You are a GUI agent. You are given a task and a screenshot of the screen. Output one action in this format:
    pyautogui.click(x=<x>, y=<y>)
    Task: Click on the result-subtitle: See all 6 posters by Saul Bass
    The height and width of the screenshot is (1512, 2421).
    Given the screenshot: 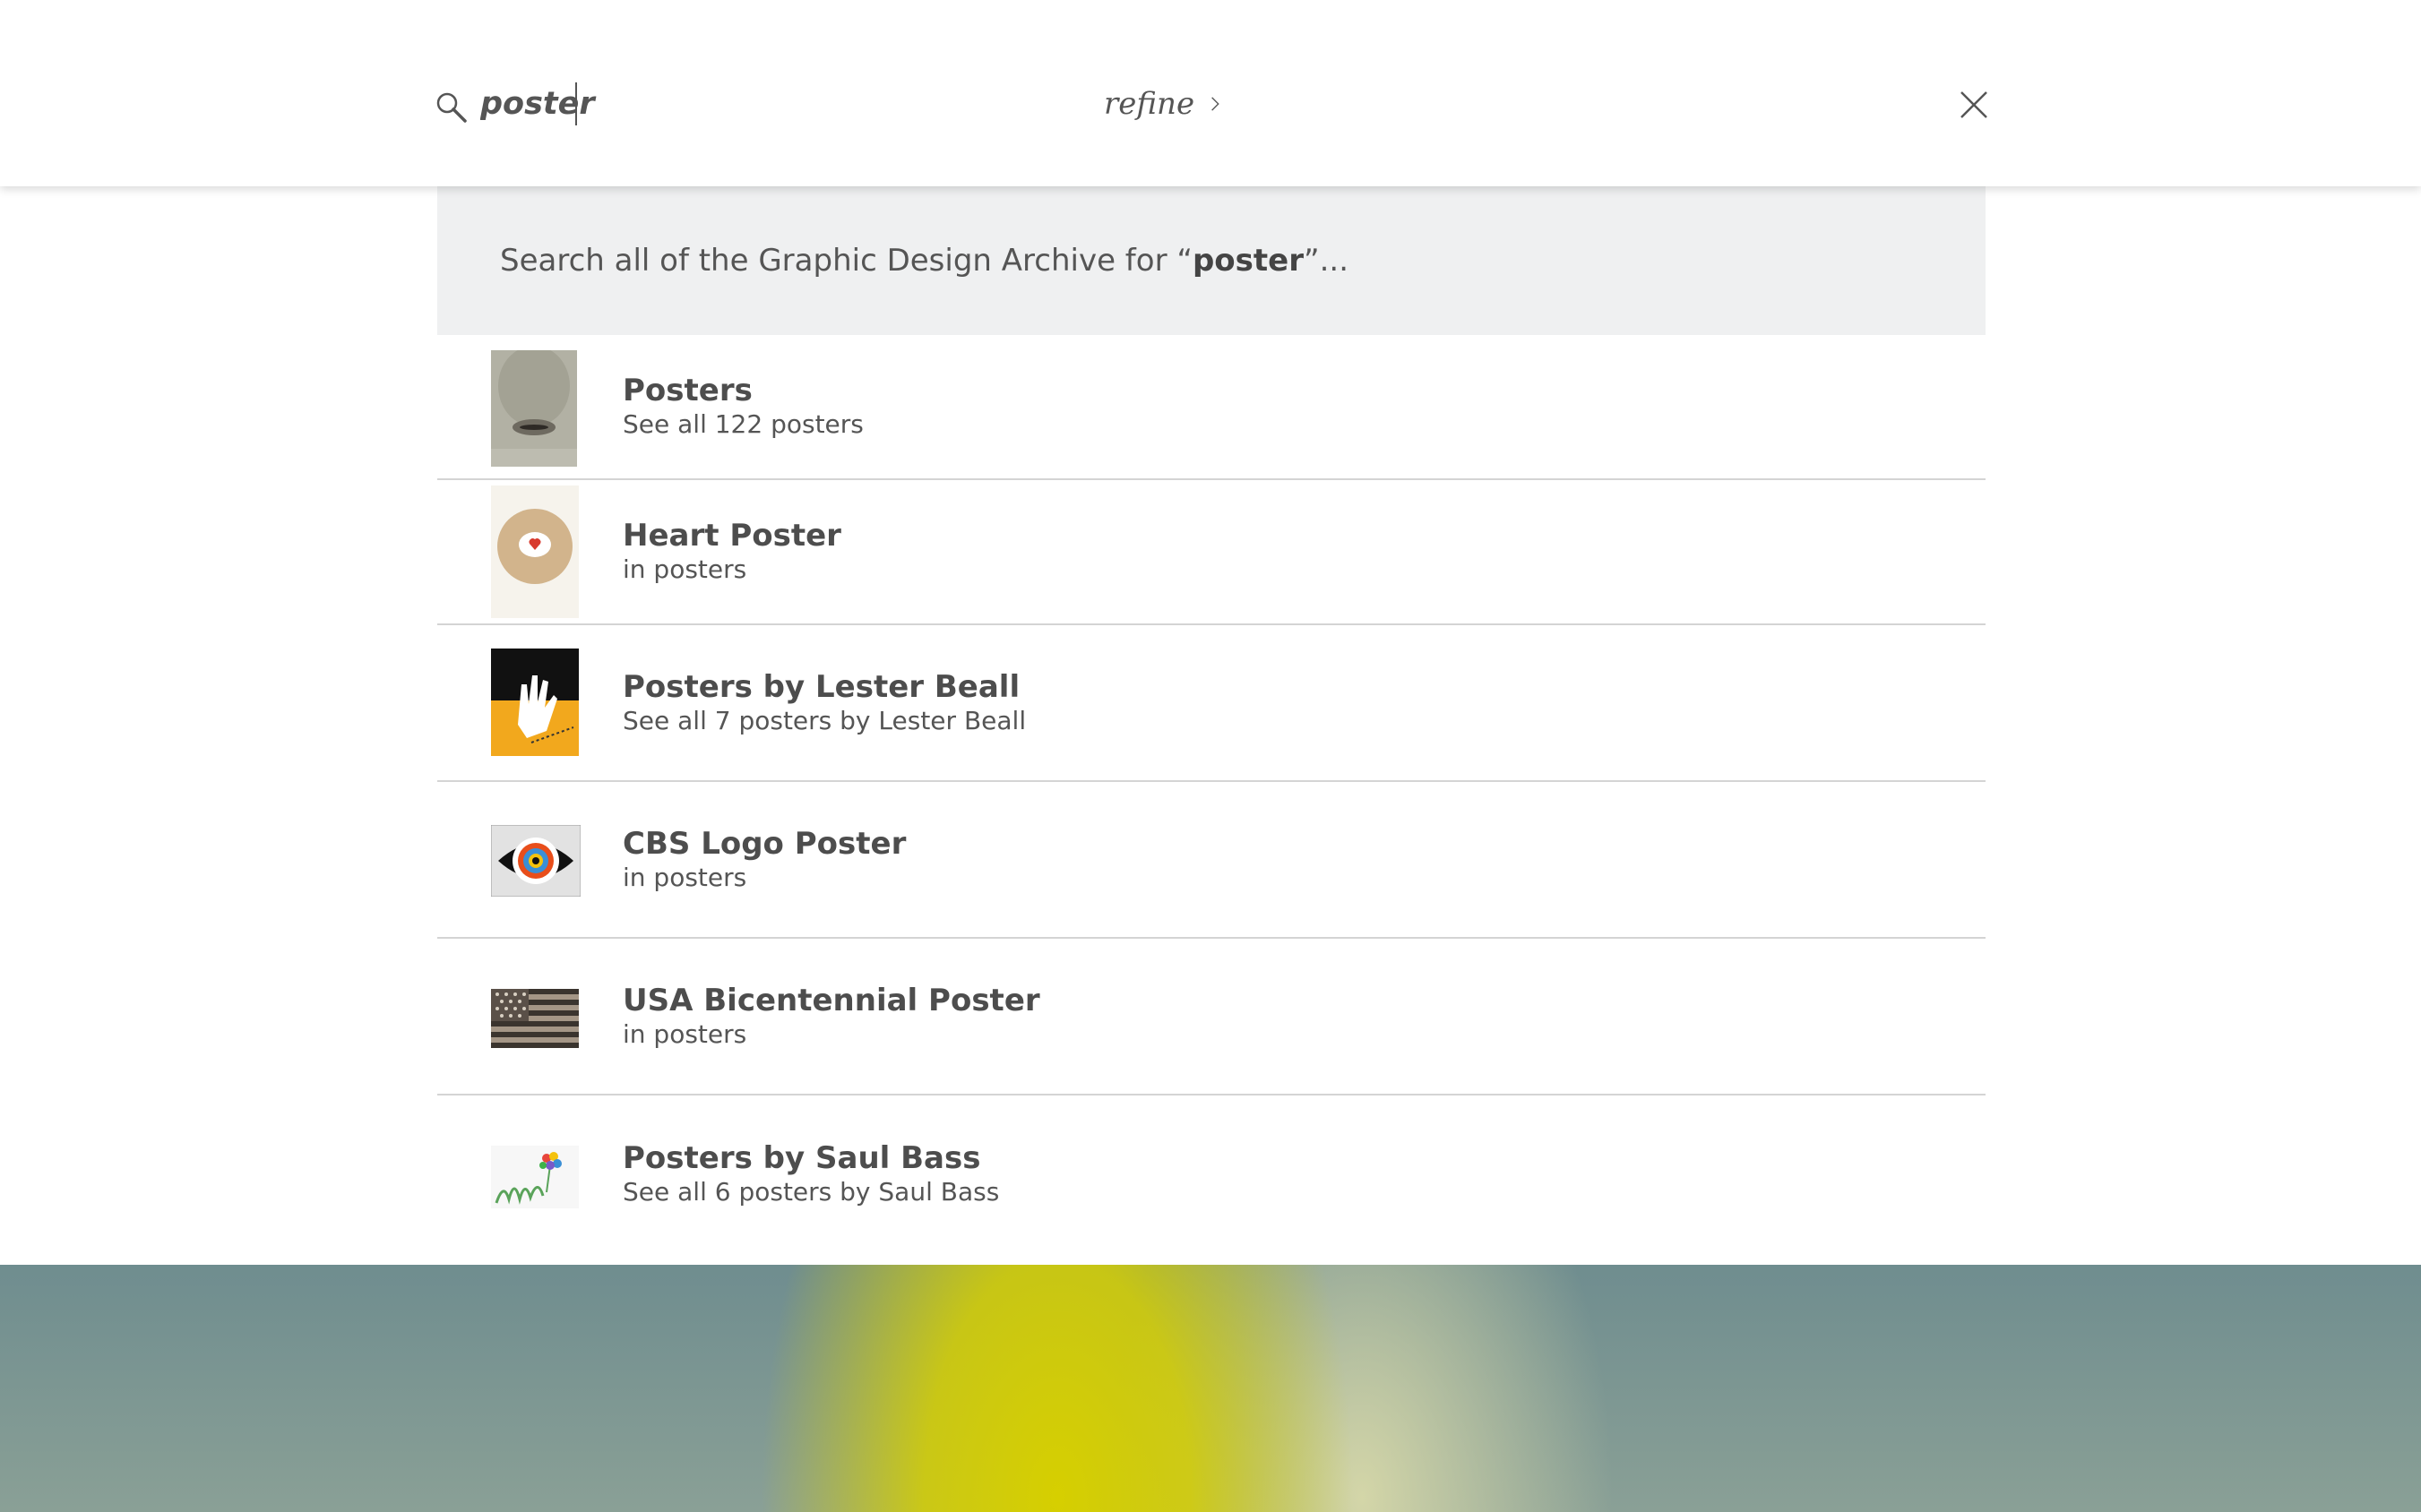 What is the action you would take?
    pyautogui.click(x=811, y=1192)
    